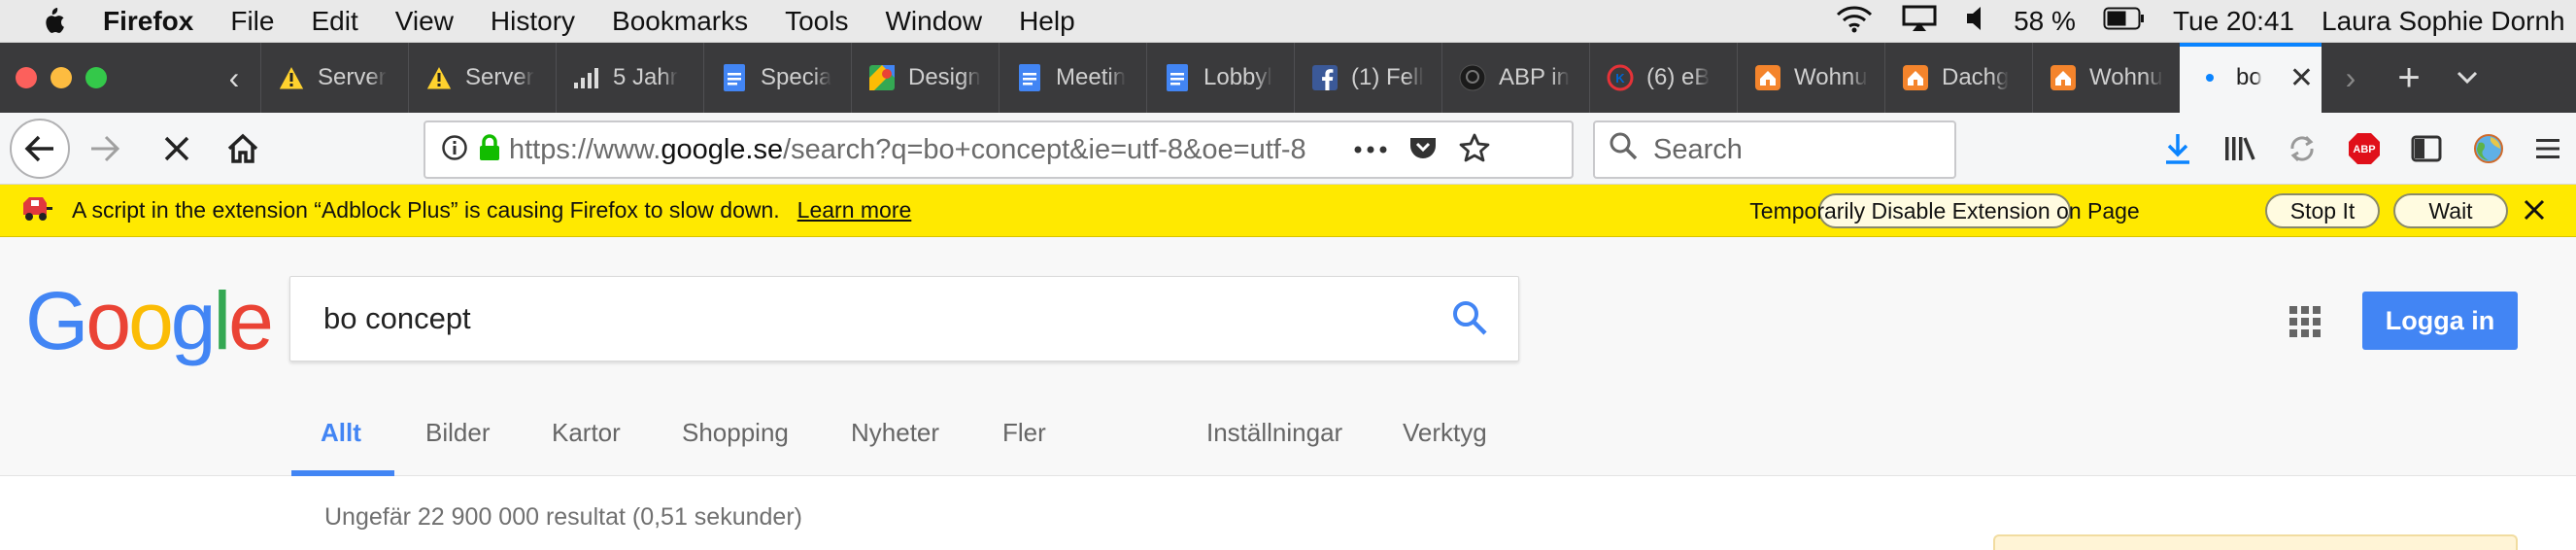 The height and width of the screenshot is (550, 2576). What do you see at coordinates (1237, 77) in the screenshot?
I see `tab-title: Lobbyl` at bounding box center [1237, 77].